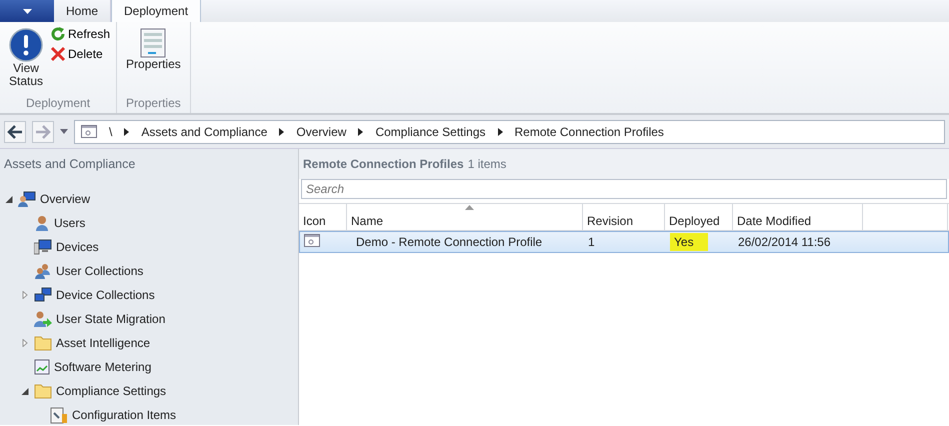  I want to click on list-title: Remote Connection Profiles, so click(383, 164).